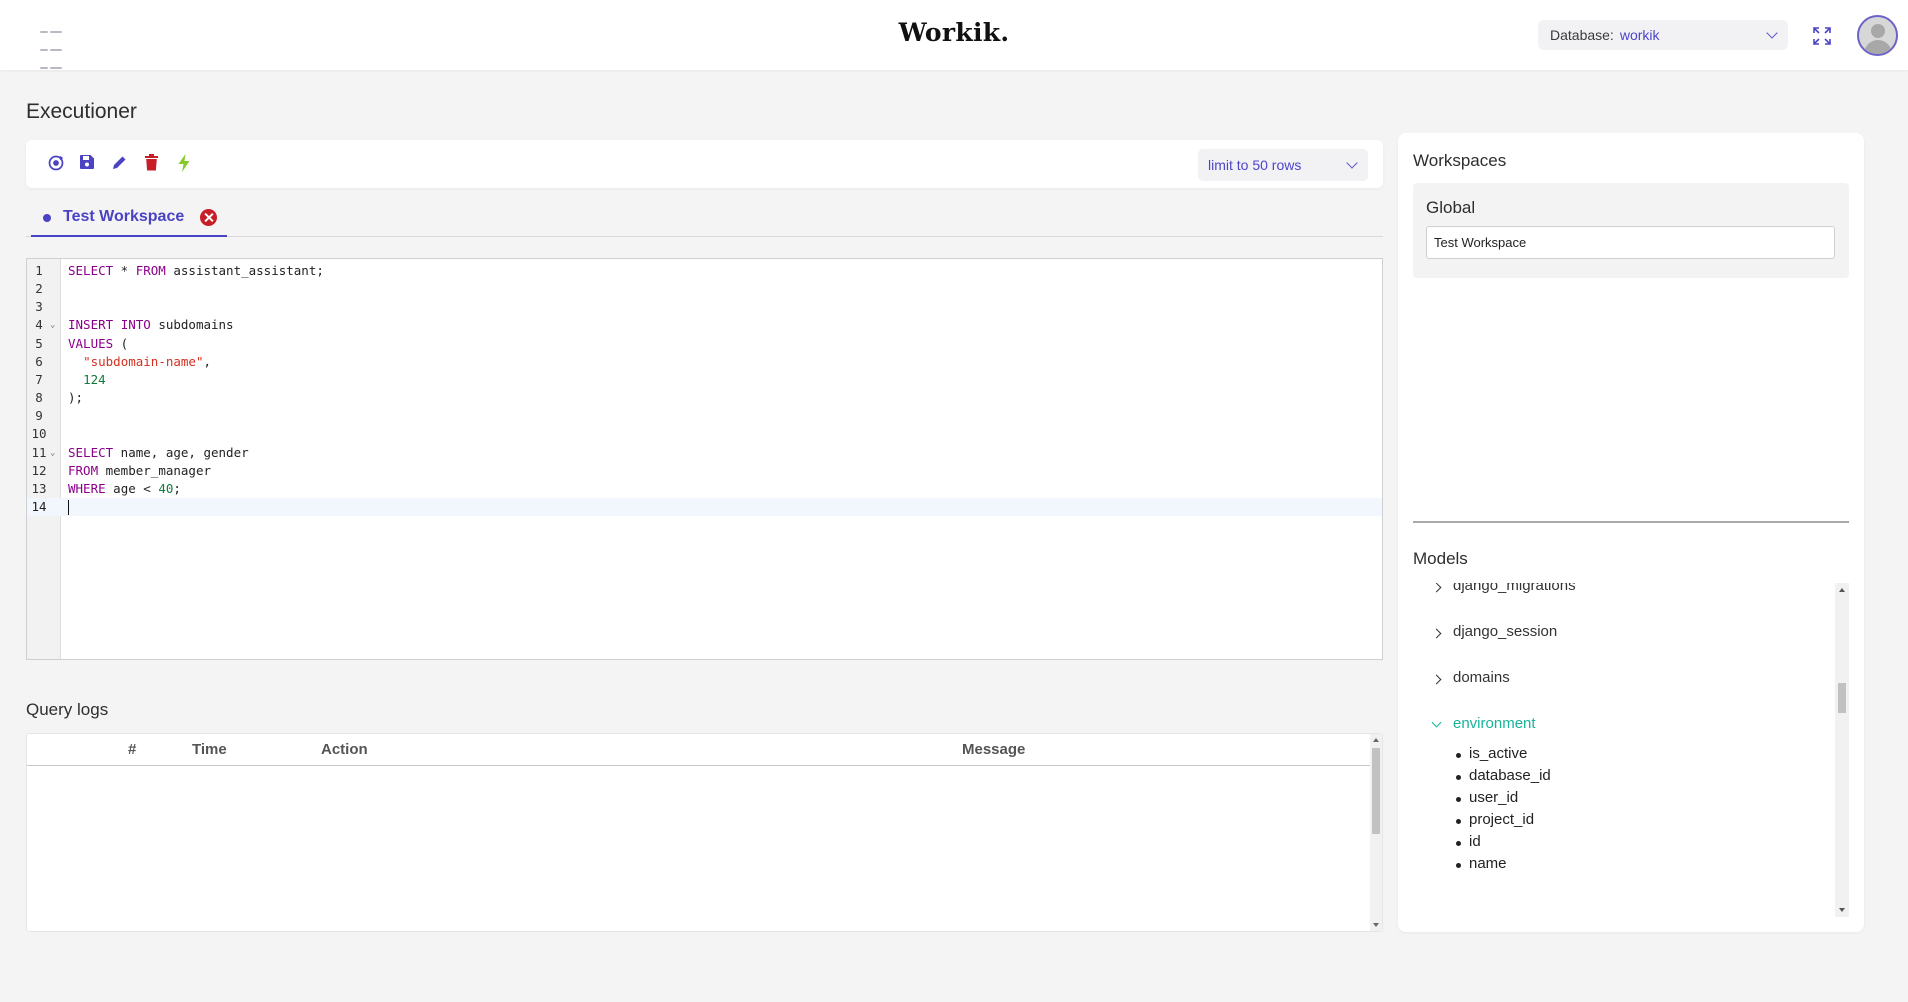 The image size is (1908, 1002). I want to click on line-number: 2, so click(39, 289).